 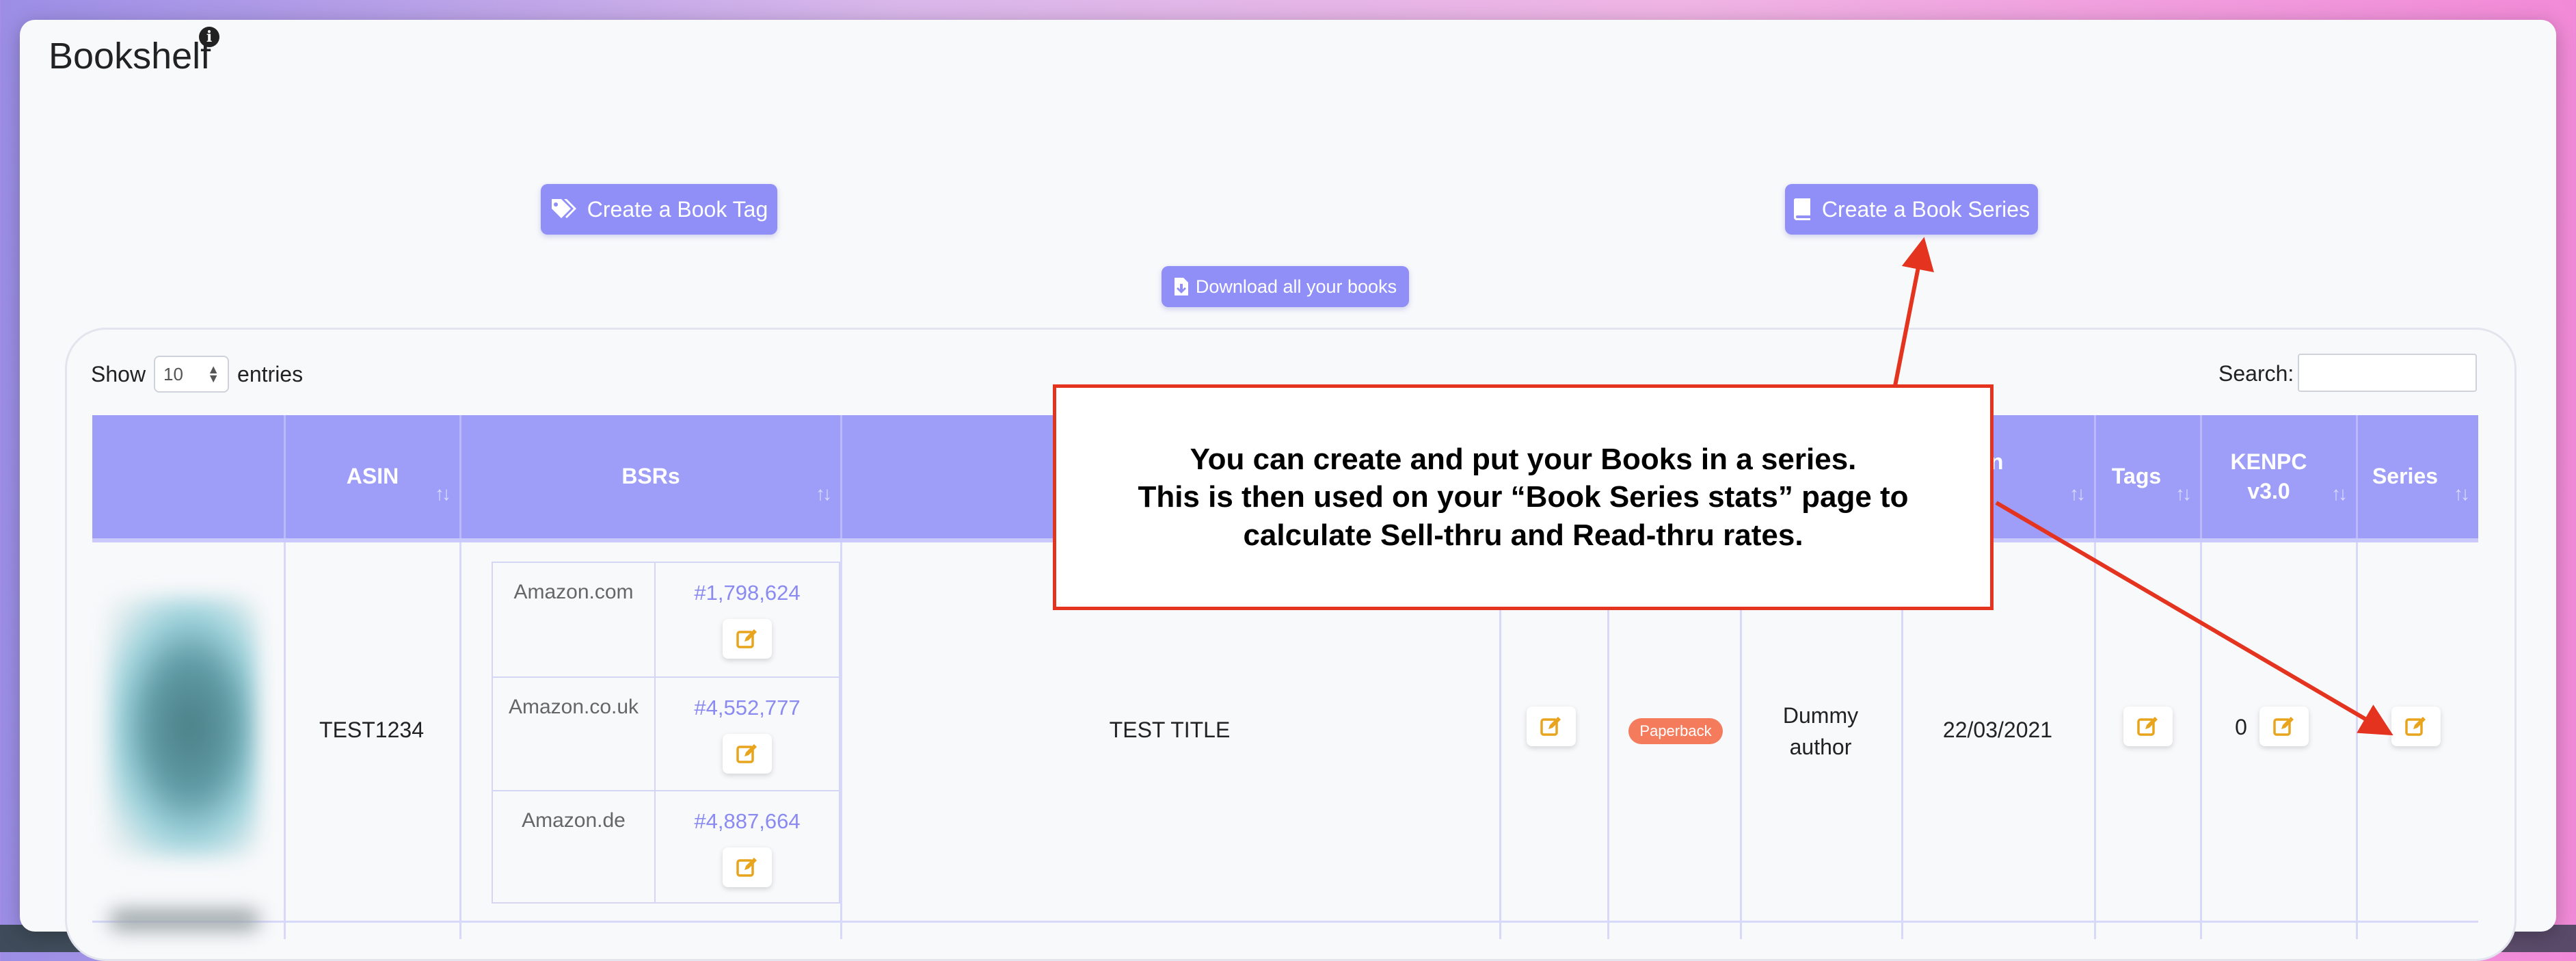 I want to click on annotation-arrows, so click(x=2143, y=486).